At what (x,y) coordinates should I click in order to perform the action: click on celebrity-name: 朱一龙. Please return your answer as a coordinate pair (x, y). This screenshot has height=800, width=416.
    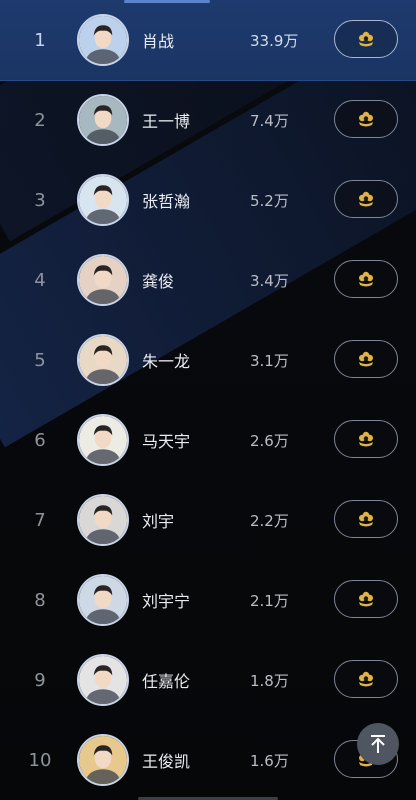
    Looking at the image, I should click on (166, 361).